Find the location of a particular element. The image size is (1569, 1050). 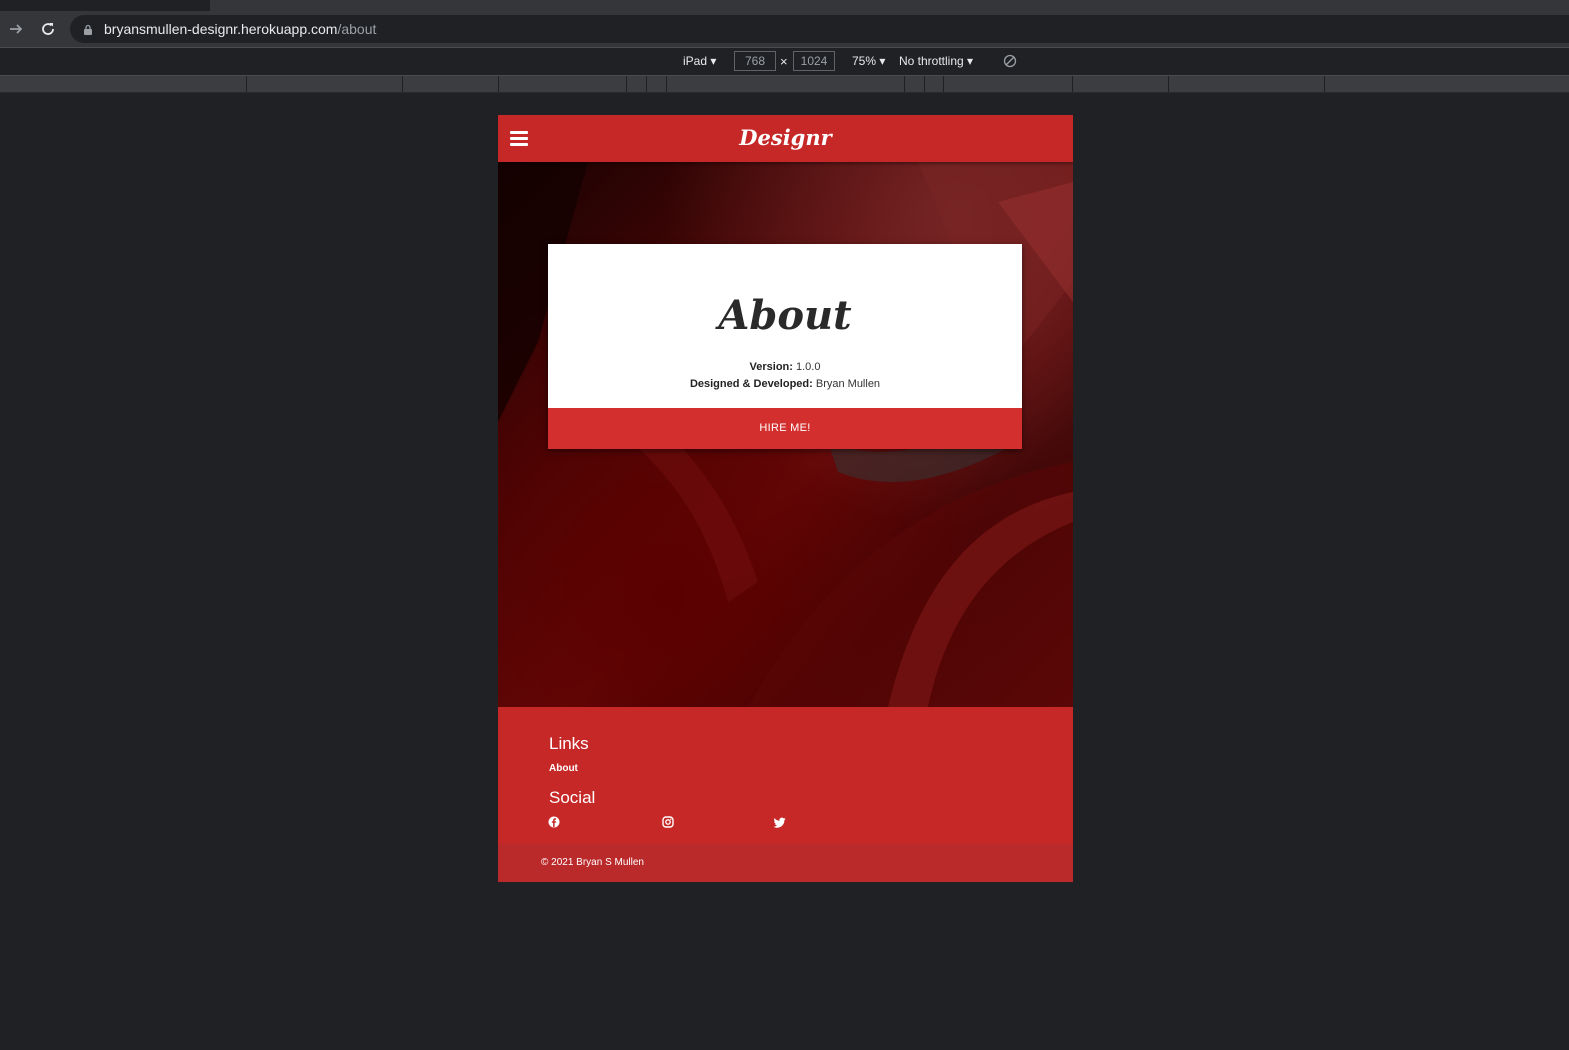

developer-value: Bryan Mullen is located at coordinates (848, 384).